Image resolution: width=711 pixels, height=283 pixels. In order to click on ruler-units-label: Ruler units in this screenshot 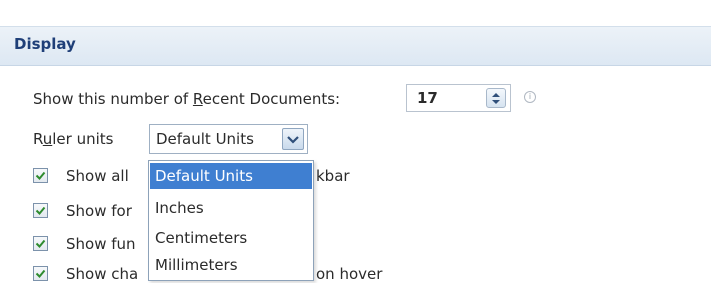, I will do `click(73, 139)`.